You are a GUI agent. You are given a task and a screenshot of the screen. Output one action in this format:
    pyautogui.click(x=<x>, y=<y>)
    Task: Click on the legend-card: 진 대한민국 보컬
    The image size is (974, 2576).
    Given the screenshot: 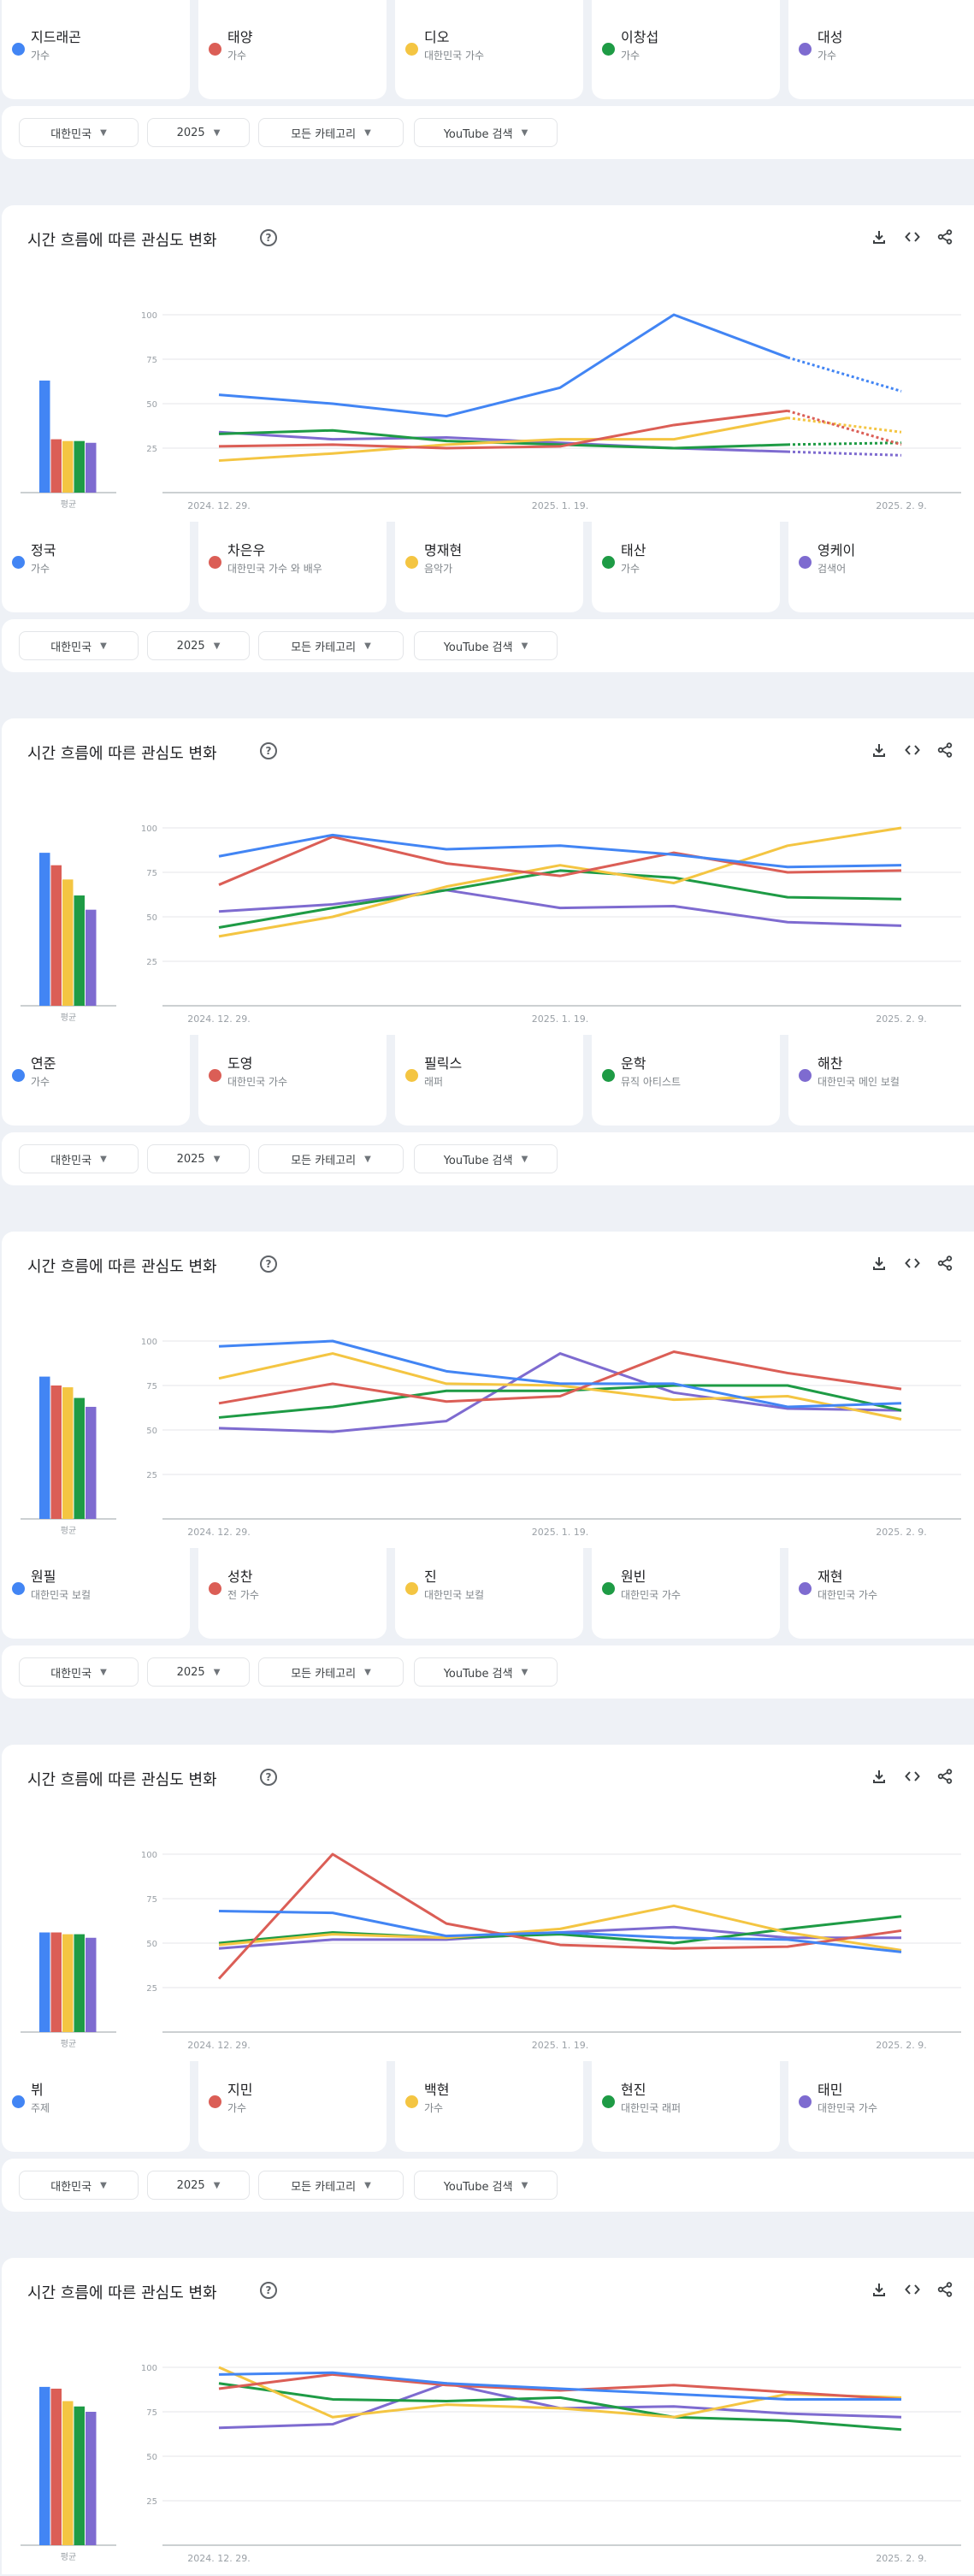 What is the action you would take?
    pyautogui.click(x=489, y=1589)
    